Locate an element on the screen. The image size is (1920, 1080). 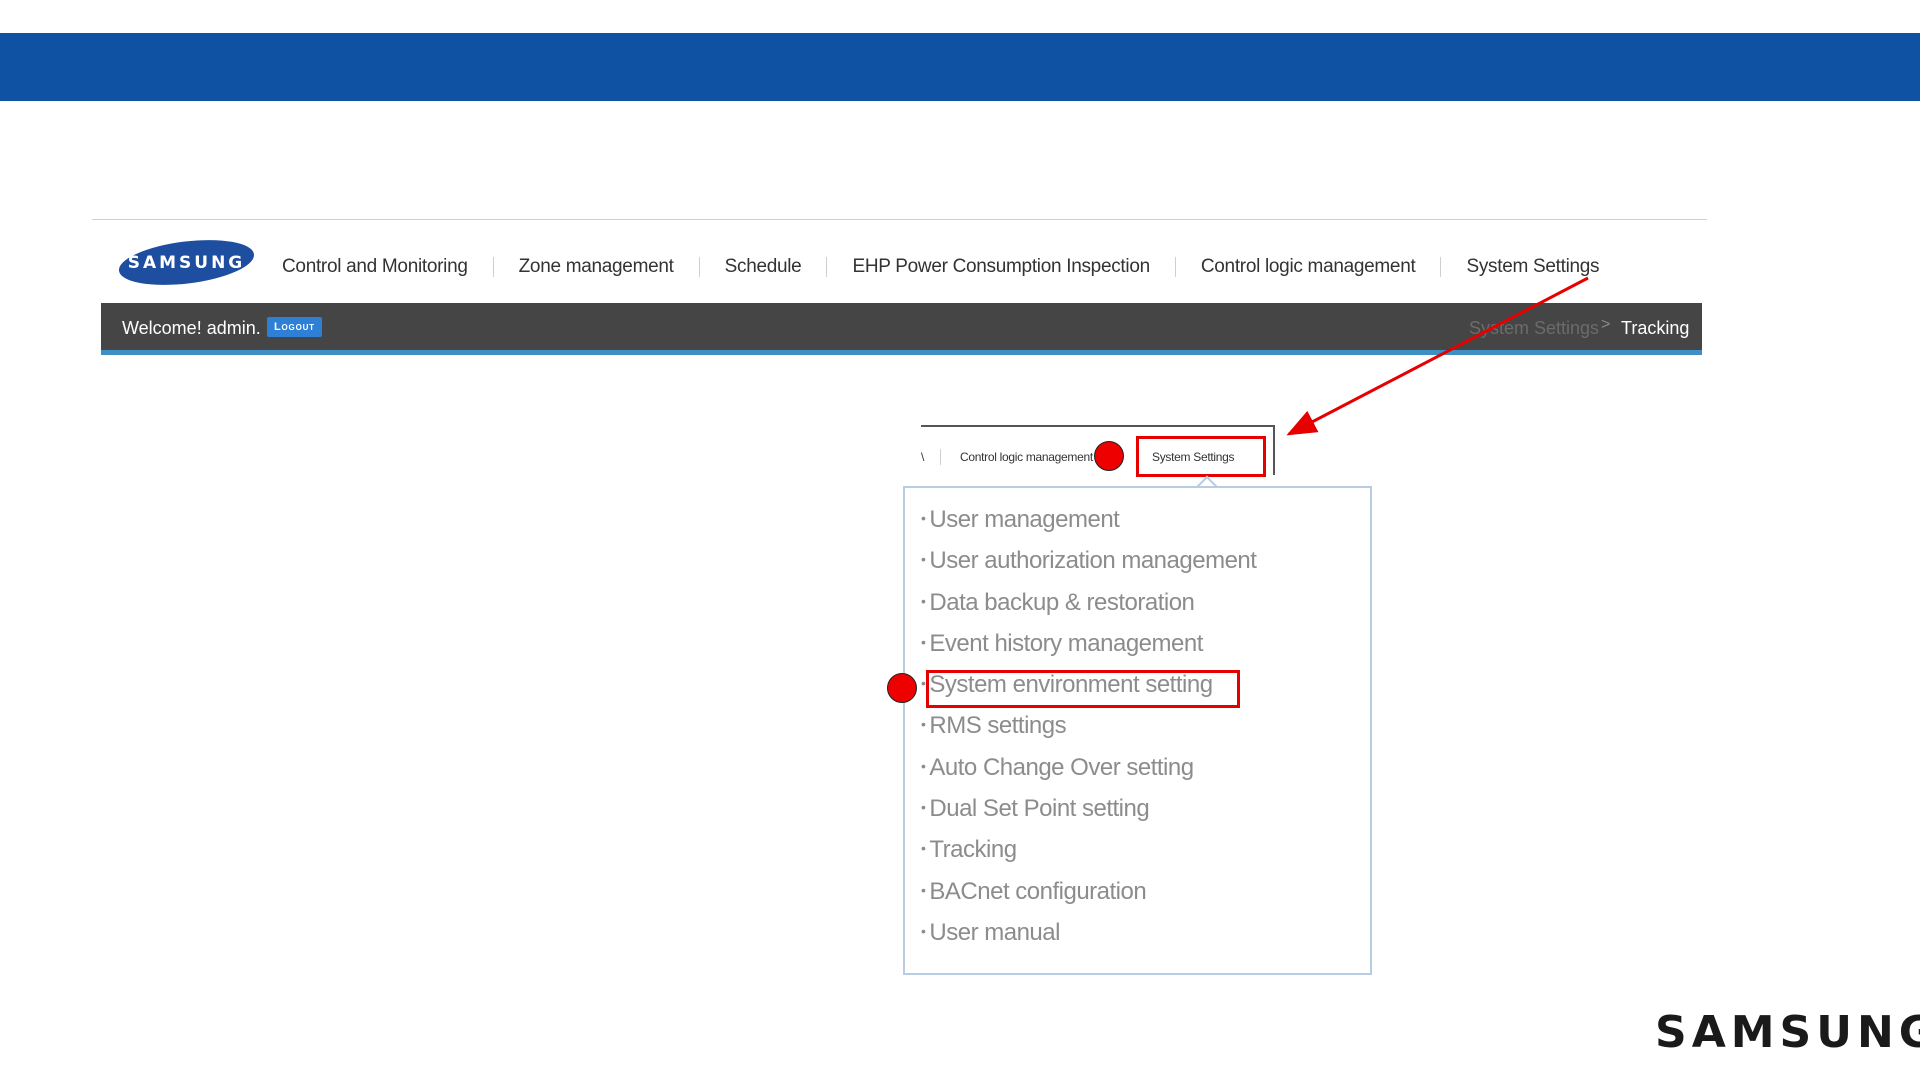
menu-item-dual-set-point: • Dual Set Point setting is located at coordinates (1088, 815).